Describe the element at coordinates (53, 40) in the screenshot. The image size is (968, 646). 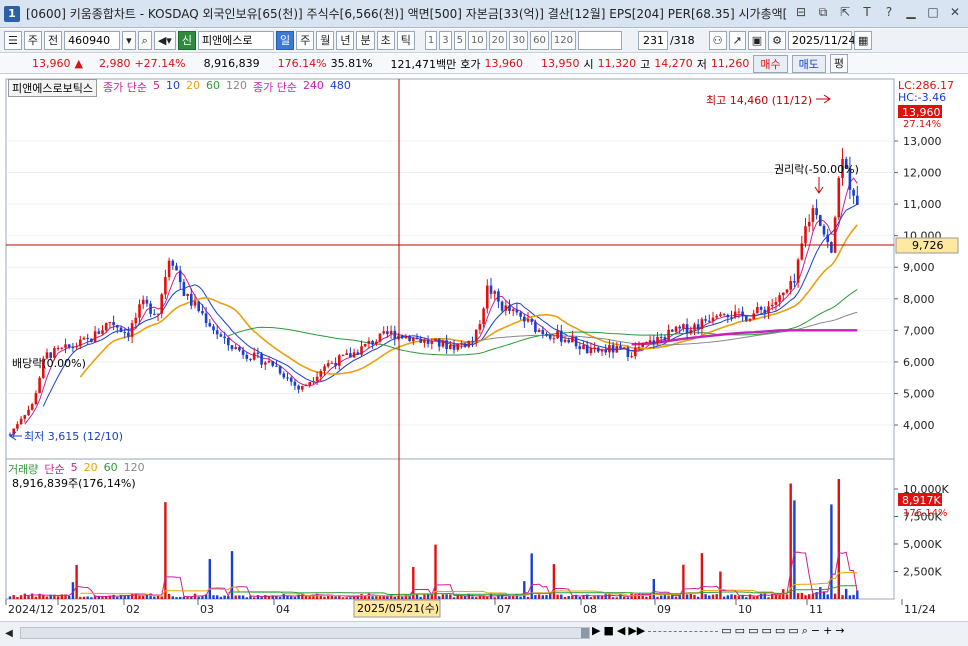
I see `prev-button: 전` at that location.